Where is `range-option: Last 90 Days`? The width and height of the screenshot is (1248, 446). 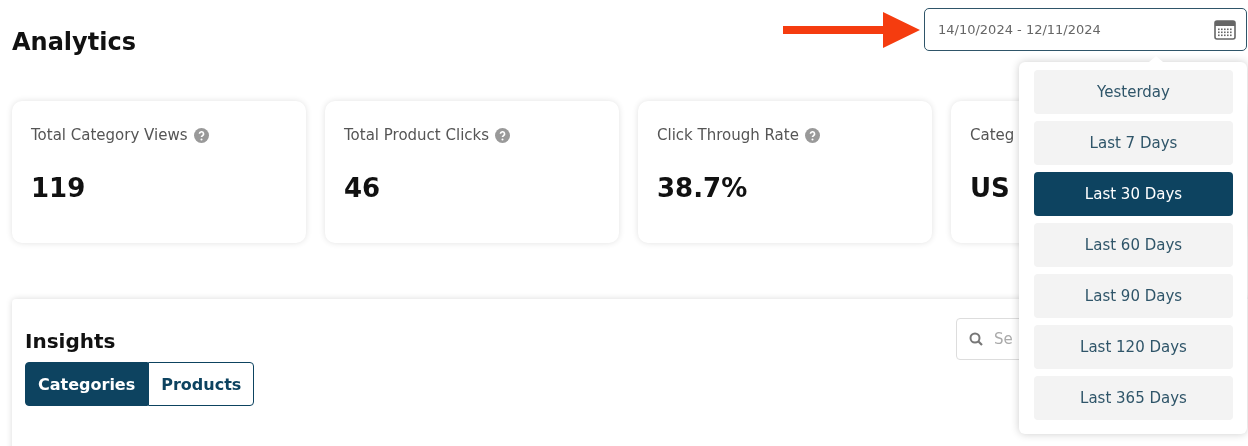 range-option: Last 90 Days is located at coordinates (1133, 296).